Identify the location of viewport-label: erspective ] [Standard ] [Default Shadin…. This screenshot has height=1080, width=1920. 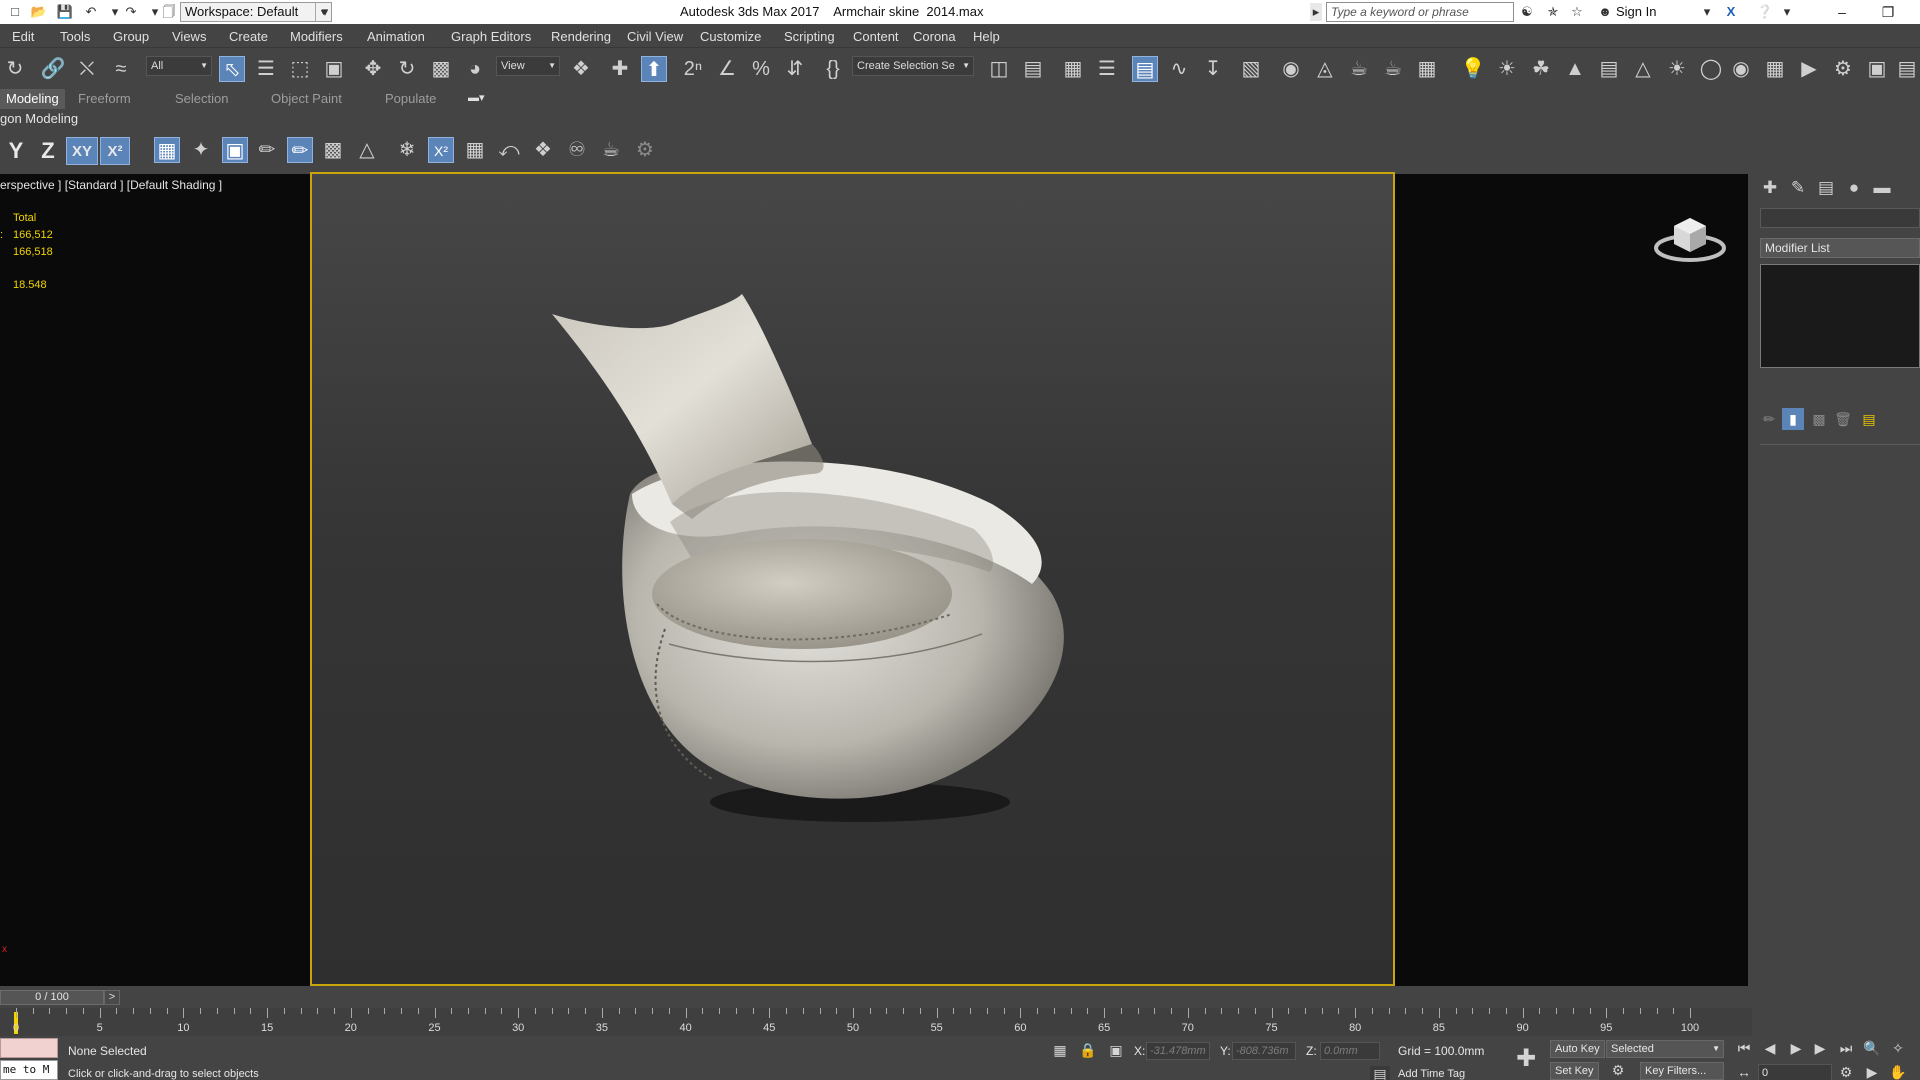
(111, 185).